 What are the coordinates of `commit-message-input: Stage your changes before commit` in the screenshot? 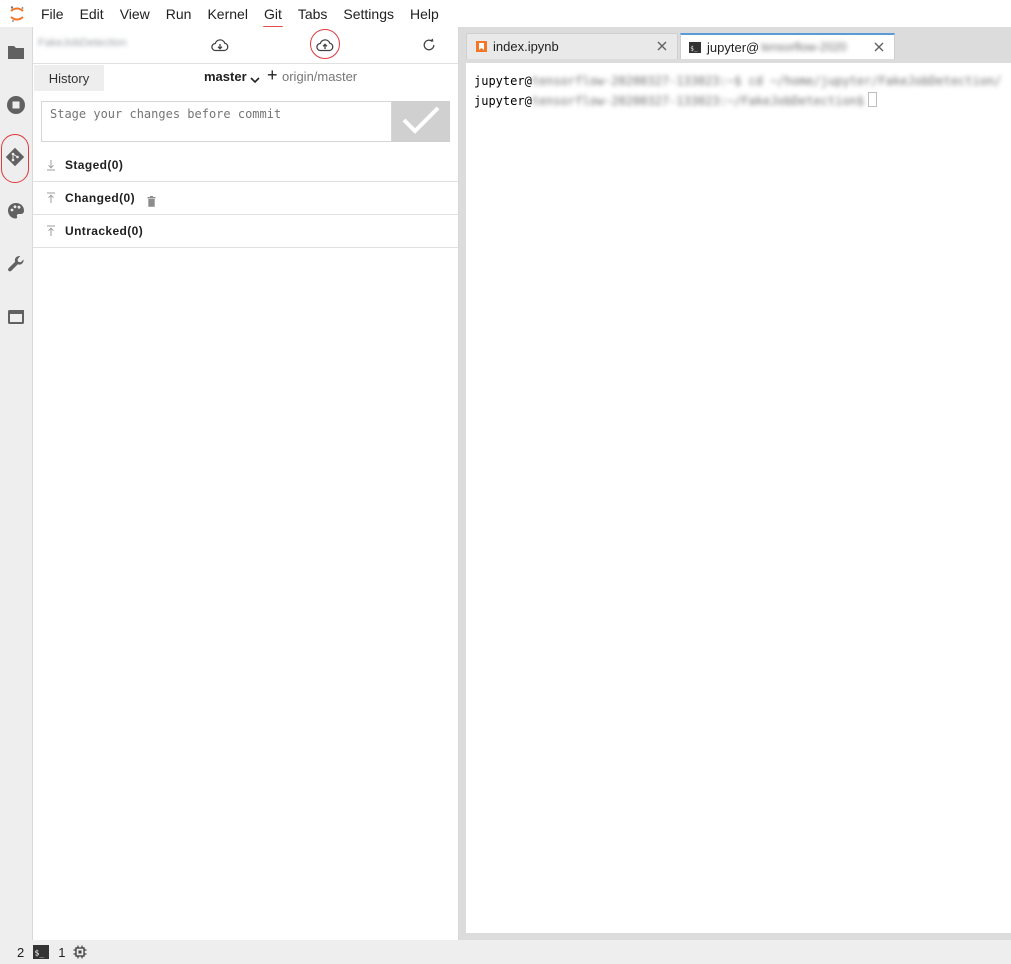 It's located at (216, 121).